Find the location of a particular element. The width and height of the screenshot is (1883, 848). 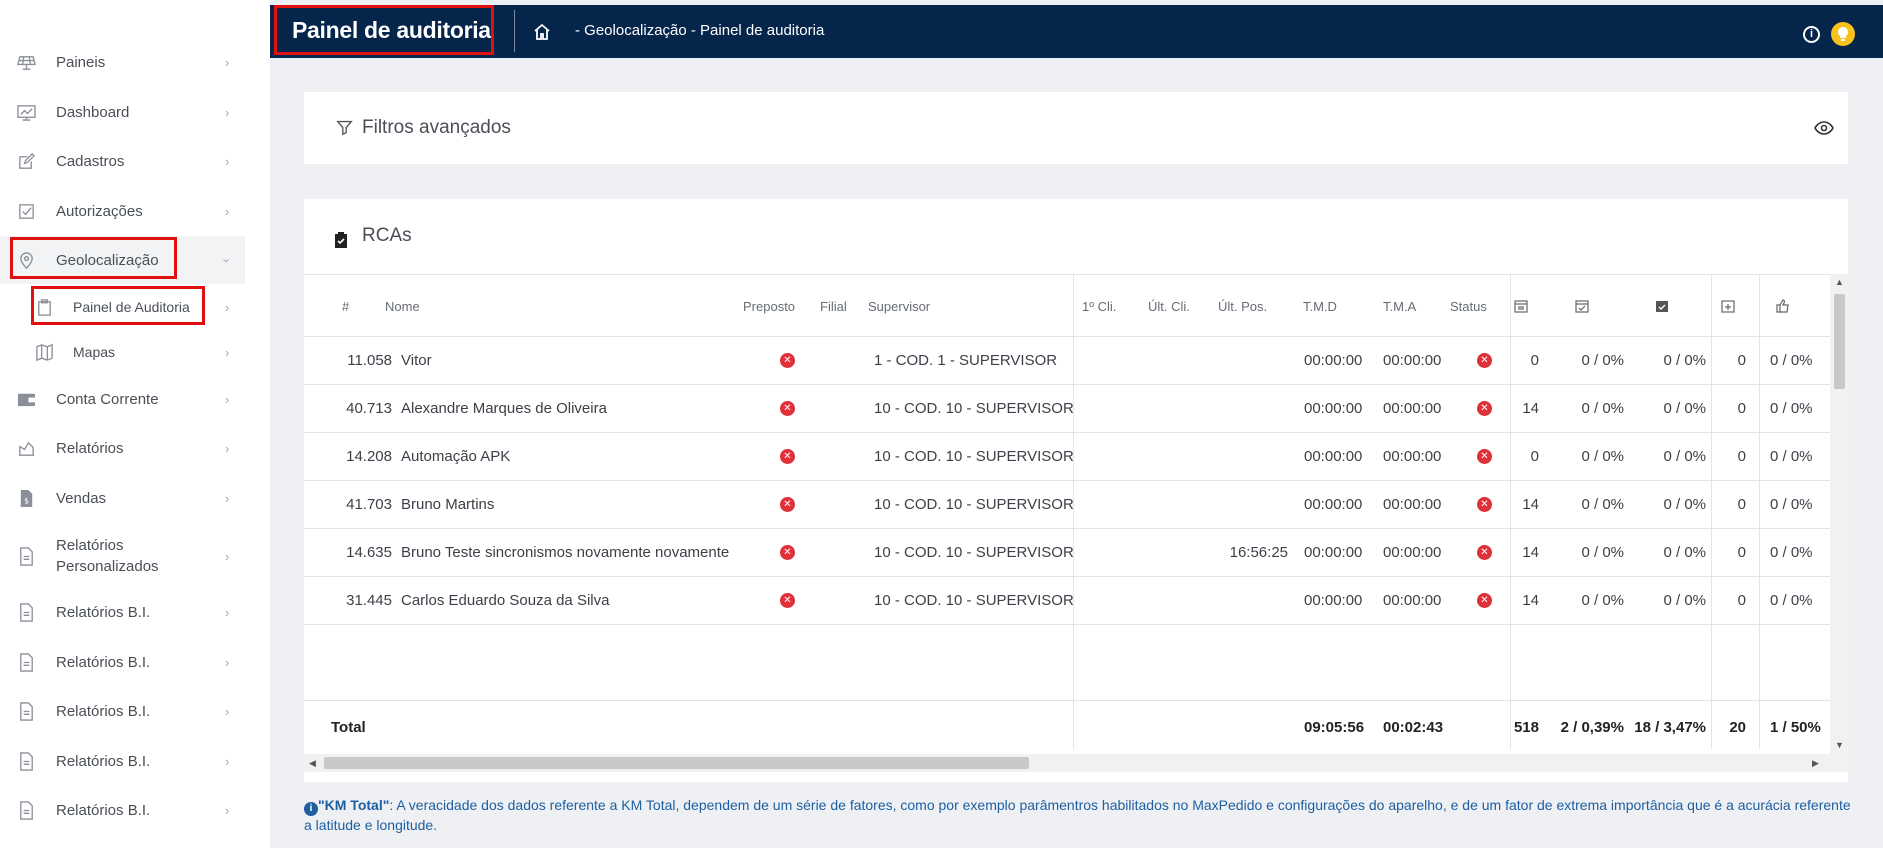

column-header-preposto: Preposto is located at coordinates (769, 306).